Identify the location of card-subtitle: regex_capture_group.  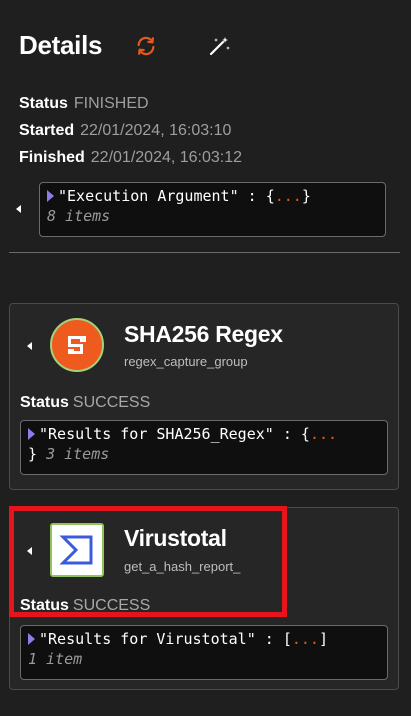
(186, 361).